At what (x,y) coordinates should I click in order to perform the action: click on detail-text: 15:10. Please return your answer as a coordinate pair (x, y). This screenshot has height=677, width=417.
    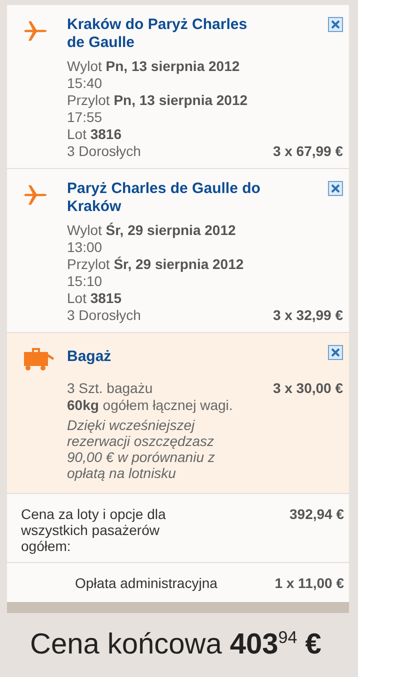
    Looking at the image, I should click on (85, 281).